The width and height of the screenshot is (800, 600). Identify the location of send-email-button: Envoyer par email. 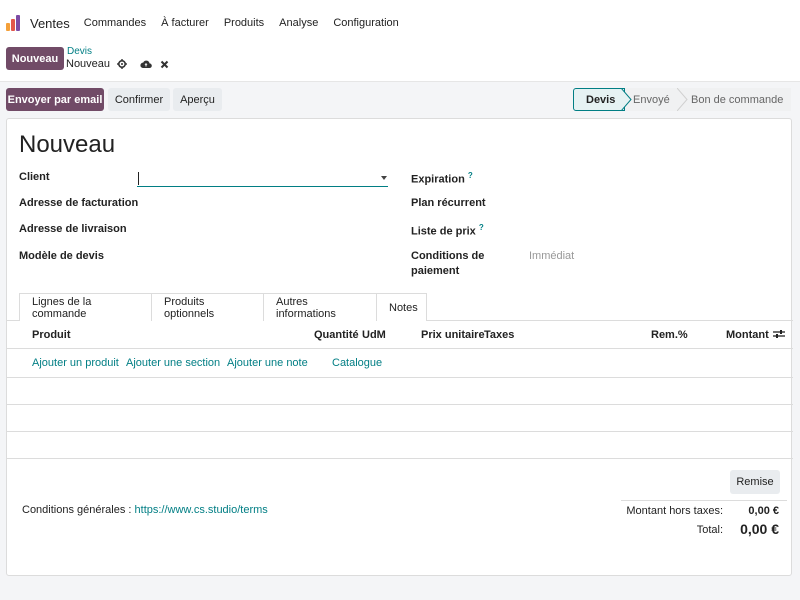
(55, 99).